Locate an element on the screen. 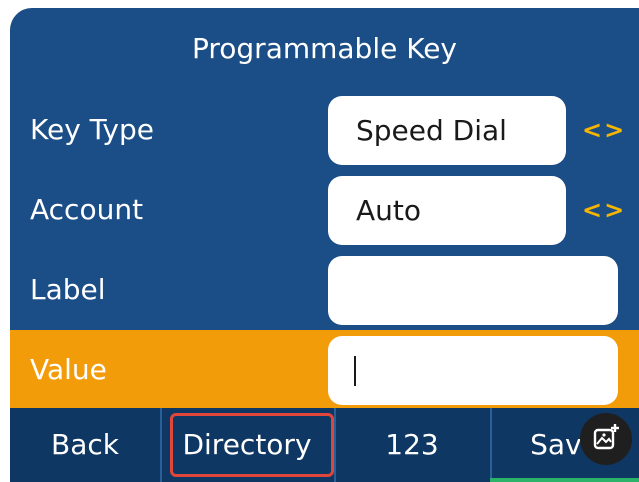 This screenshot has width=639, height=482. screenshot-edit-button is located at coordinates (606, 439).